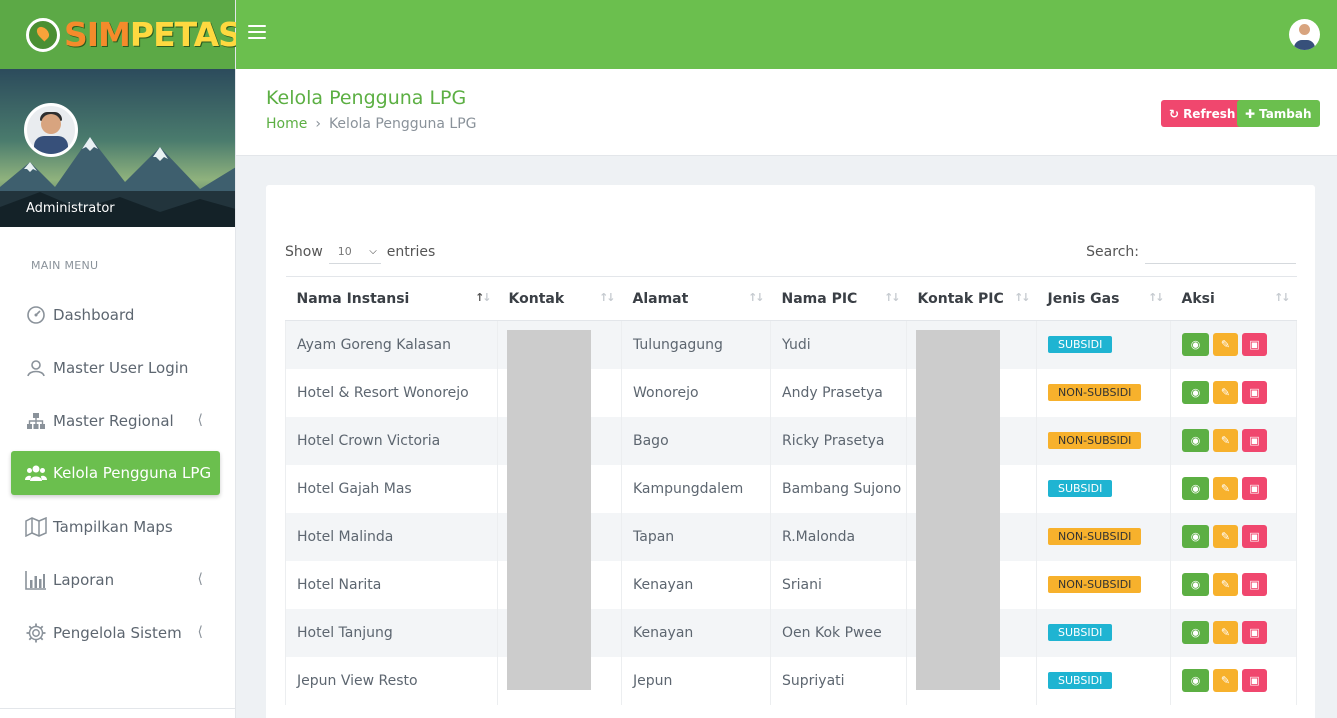 This screenshot has width=1337, height=718. Describe the element at coordinates (113, 420) in the screenshot. I see `sidebar-item-label: Master Regional` at that location.